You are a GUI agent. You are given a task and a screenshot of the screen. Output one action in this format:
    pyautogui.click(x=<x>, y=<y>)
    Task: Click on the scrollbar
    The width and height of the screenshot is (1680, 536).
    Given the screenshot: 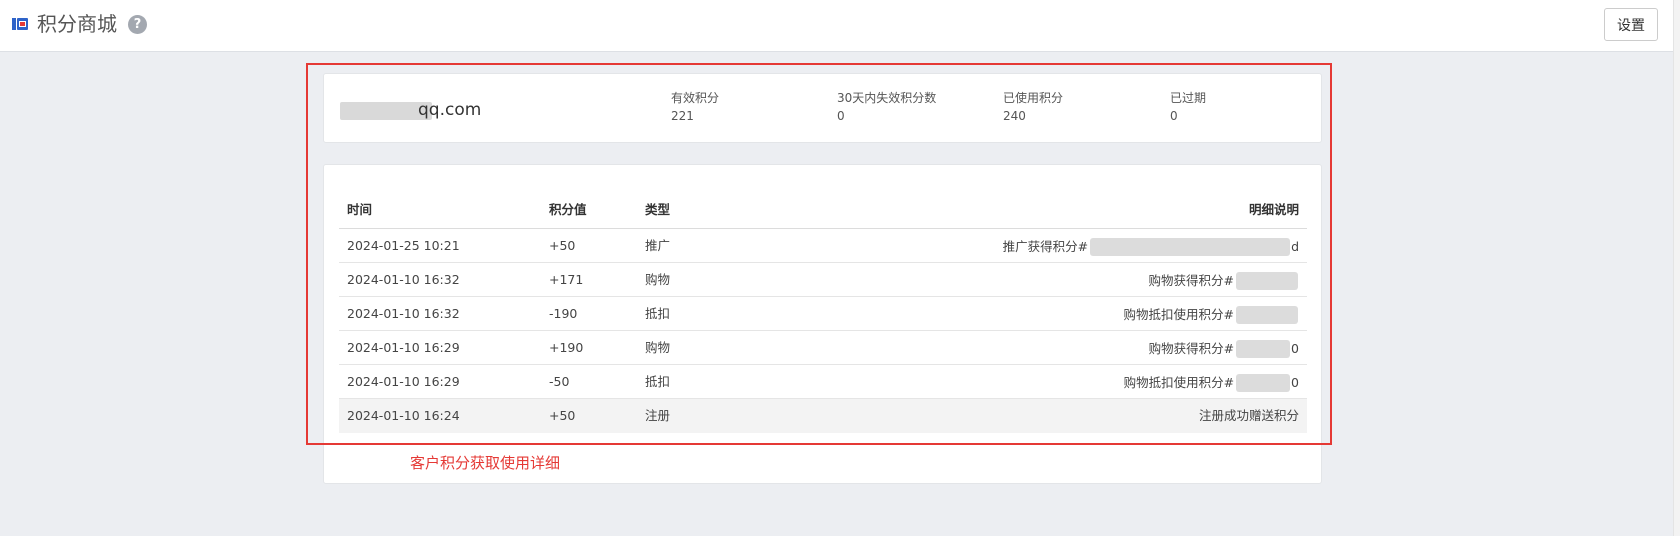 What is the action you would take?
    pyautogui.click(x=1676, y=268)
    